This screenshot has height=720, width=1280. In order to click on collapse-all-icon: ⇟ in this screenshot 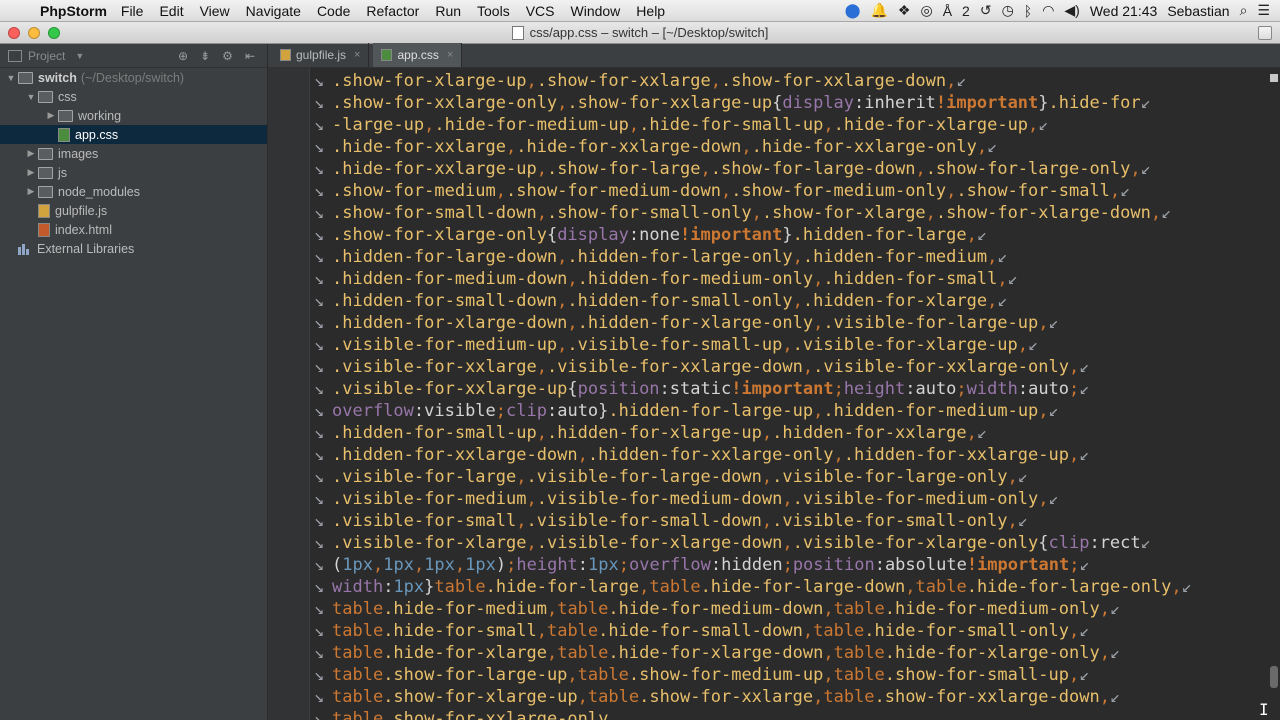, I will do `click(205, 56)`.